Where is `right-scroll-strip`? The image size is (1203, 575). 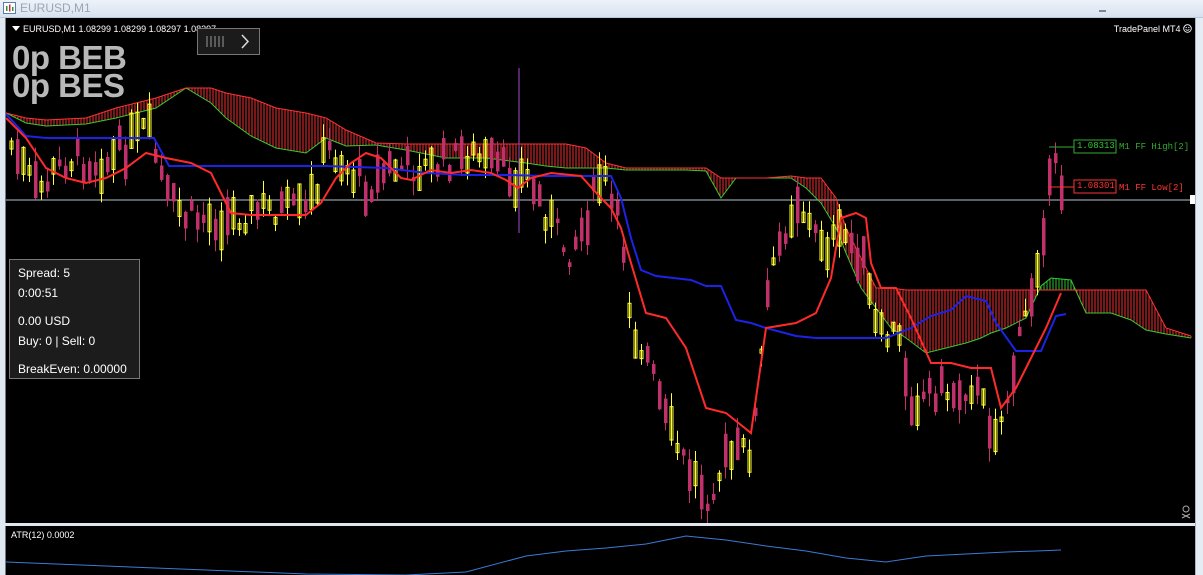
right-scroll-strip is located at coordinates (1199, 296).